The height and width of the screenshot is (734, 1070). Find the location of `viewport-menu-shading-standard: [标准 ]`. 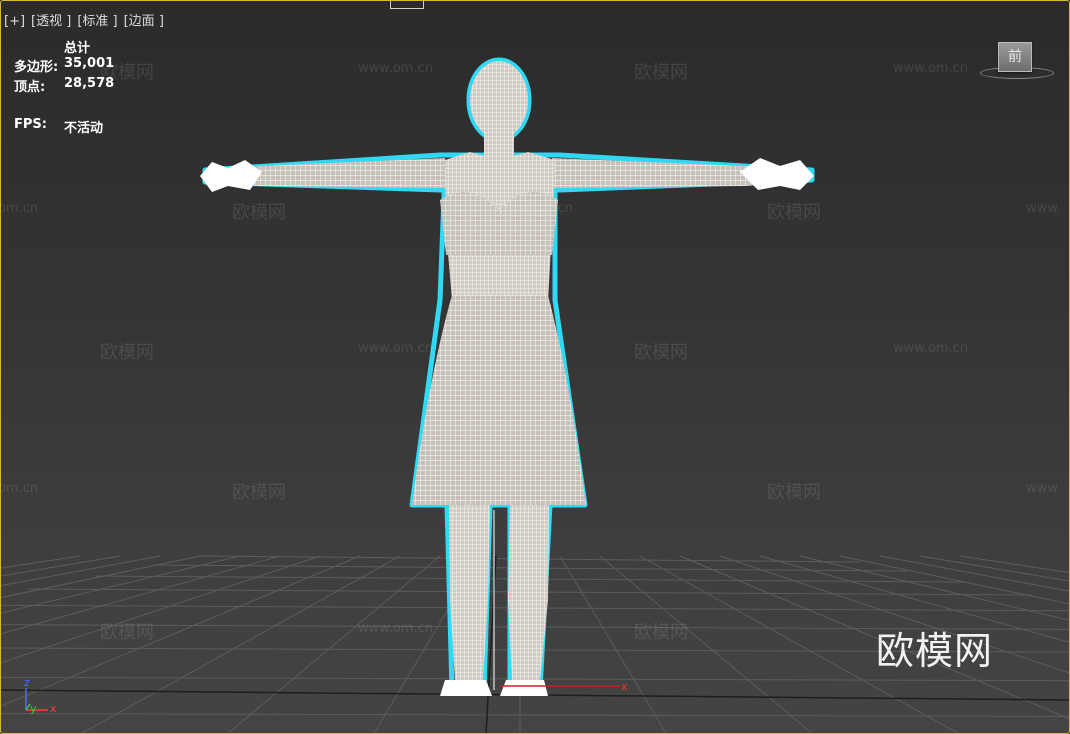

viewport-menu-shading-standard: [标准 ] is located at coordinates (97, 21).